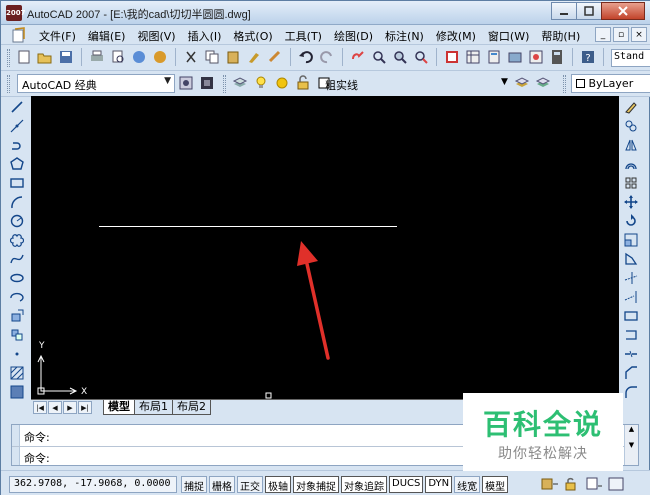 Image resolution: width=650 pixels, height=495 pixels. I want to click on ducs-toggle: DUCS, so click(406, 484).